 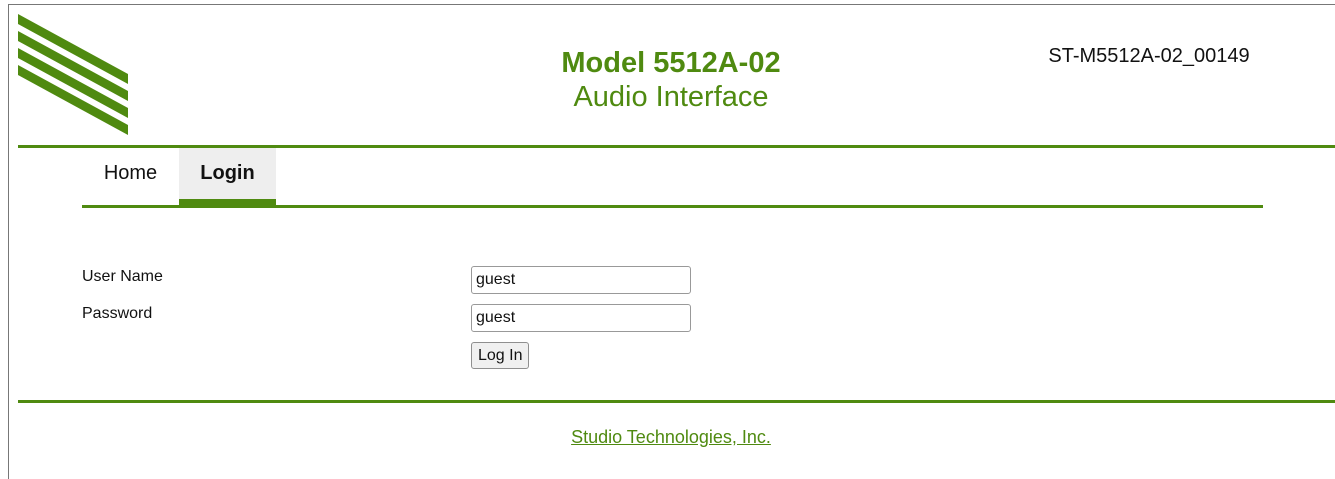 What do you see at coordinates (581, 280) in the screenshot?
I see `username-input` at bounding box center [581, 280].